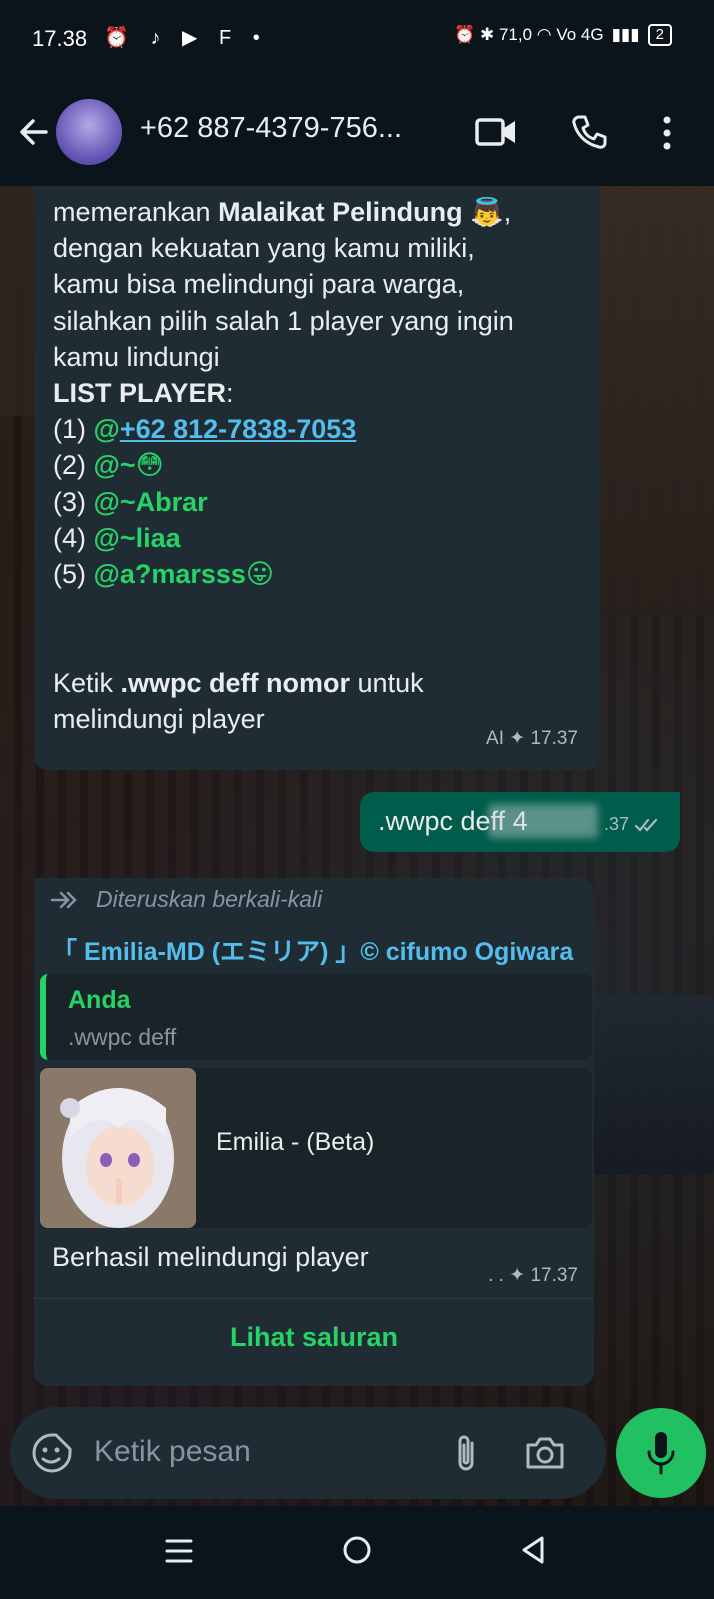  Describe the element at coordinates (99, 1000) in the screenshot. I see `quoted-author: Anda` at that location.